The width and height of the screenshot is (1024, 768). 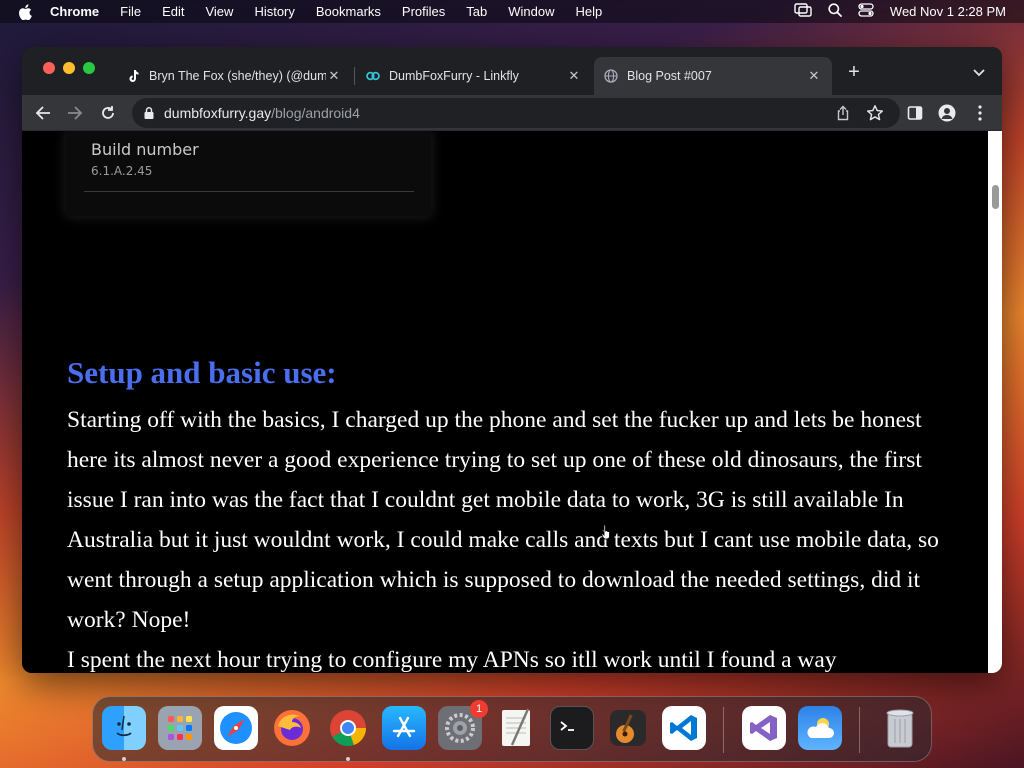 What do you see at coordinates (218, 113) in the screenshot?
I see `url-domain: dumbfoxfurry.gay` at bounding box center [218, 113].